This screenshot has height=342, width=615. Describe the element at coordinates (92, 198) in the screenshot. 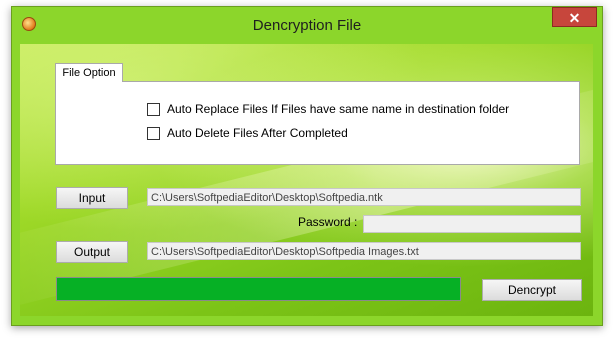

I see `input-button: Input` at that location.